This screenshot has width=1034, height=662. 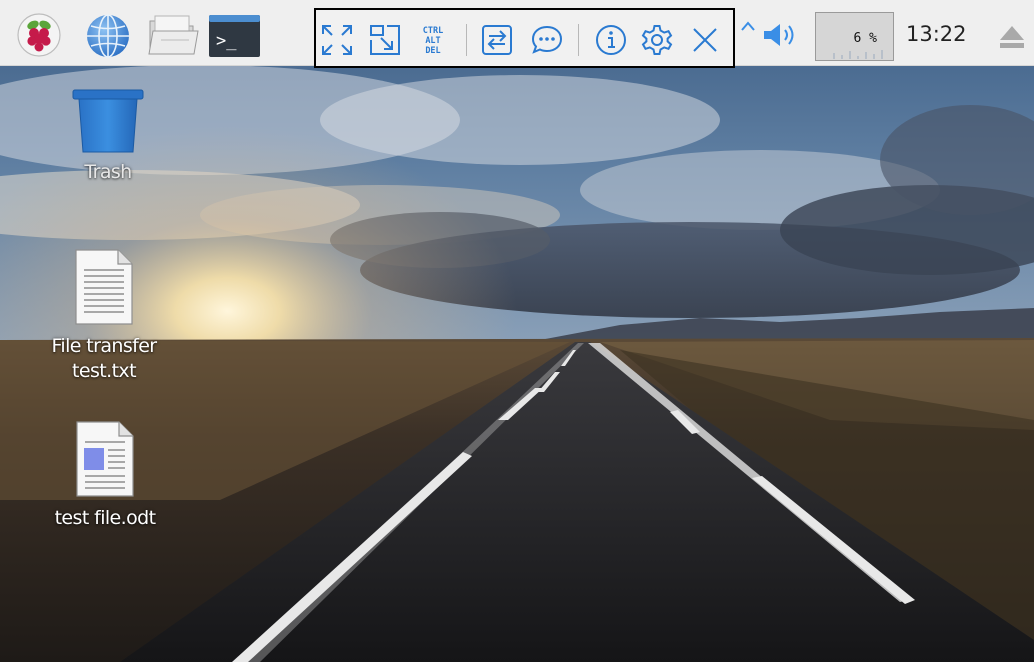 What do you see at coordinates (939, 36) in the screenshot?
I see `clock: 13:22` at bounding box center [939, 36].